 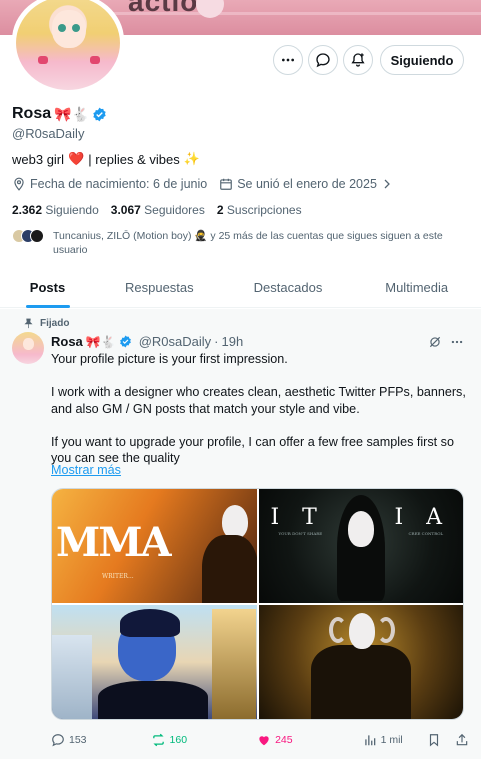 What do you see at coordinates (47, 287) in the screenshot?
I see `tab-posts: Posts` at bounding box center [47, 287].